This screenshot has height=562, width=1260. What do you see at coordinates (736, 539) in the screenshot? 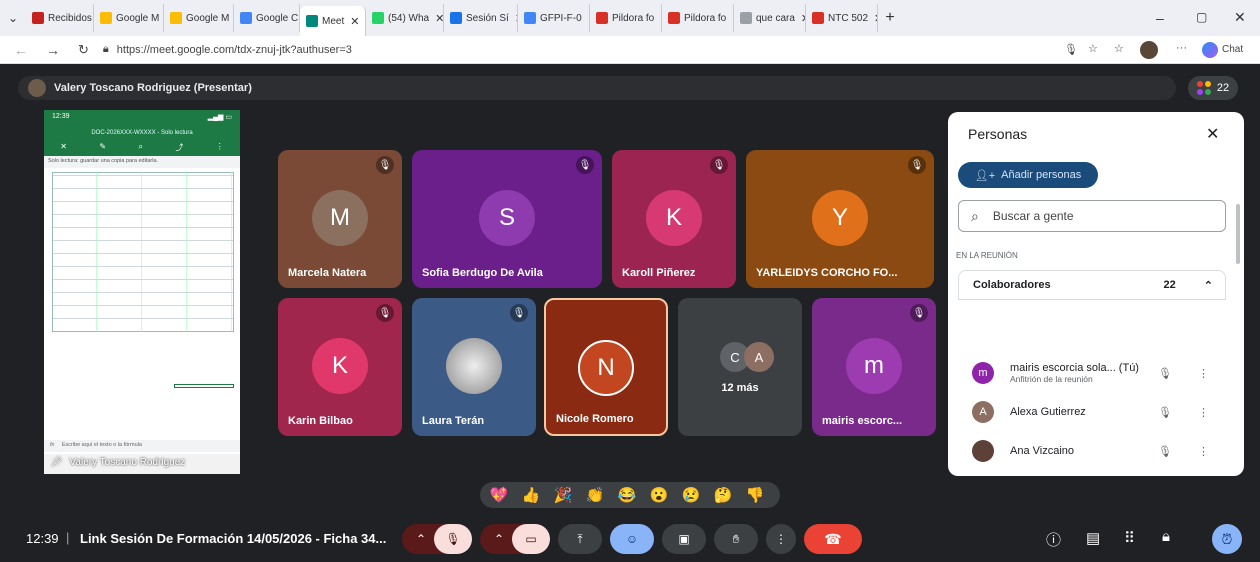
I see `raise-hand-button: ✋︎` at bounding box center [736, 539].